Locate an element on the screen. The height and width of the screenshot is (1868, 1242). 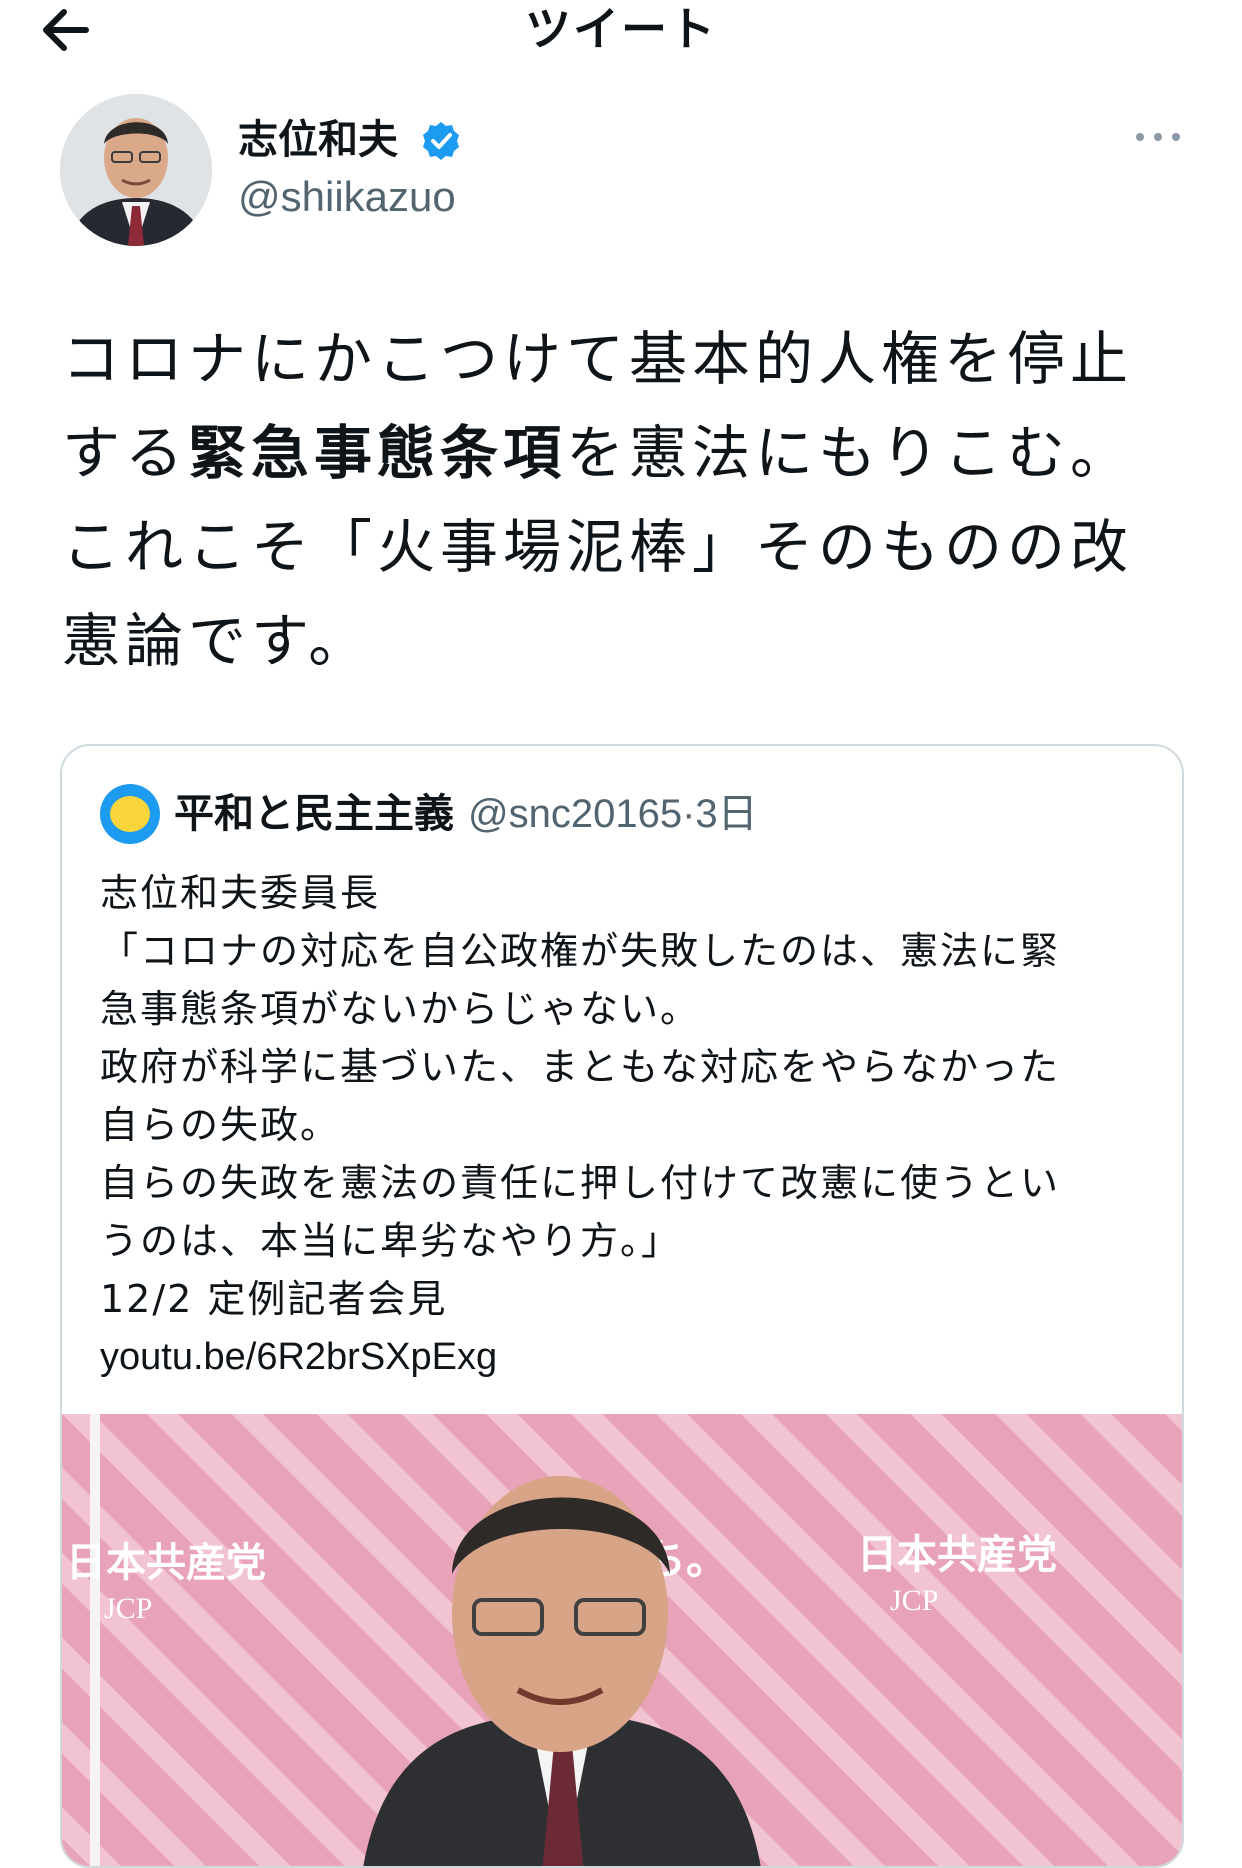
quote-line: うのは、本当に卑劣なやり方。」 is located at coordinates (391, 1241).